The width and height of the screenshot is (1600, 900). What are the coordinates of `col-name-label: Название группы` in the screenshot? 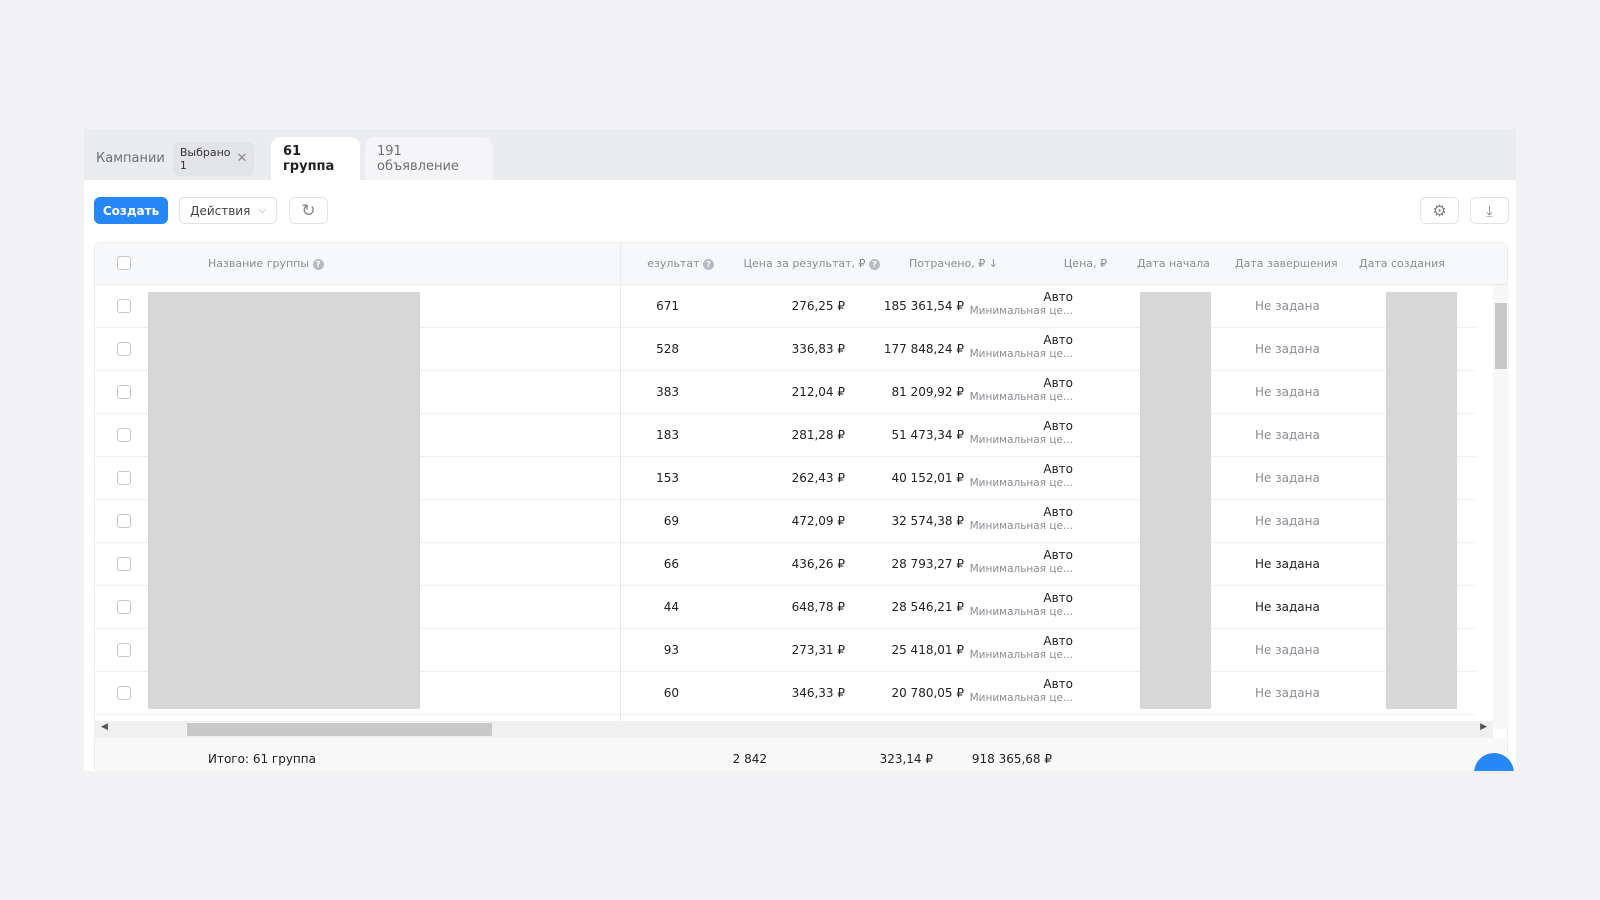 It's located at (259, 263).